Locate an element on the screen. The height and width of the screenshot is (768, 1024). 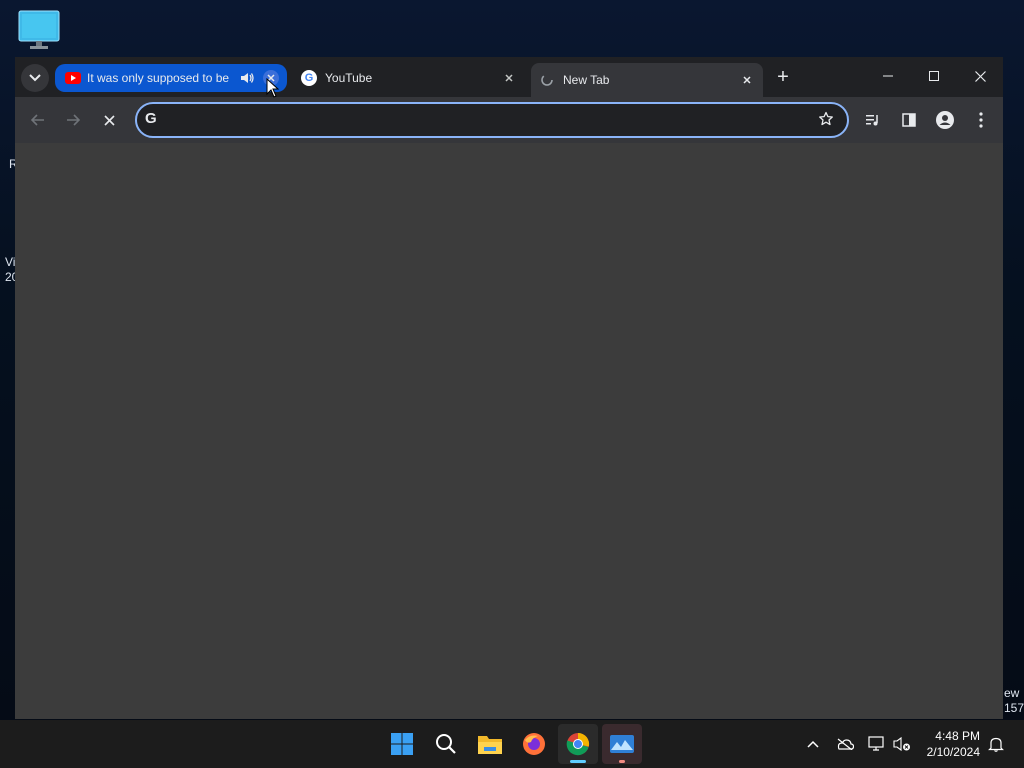
tab-youtube-video: It was only supposed to be is located at coordinates (171, 78).